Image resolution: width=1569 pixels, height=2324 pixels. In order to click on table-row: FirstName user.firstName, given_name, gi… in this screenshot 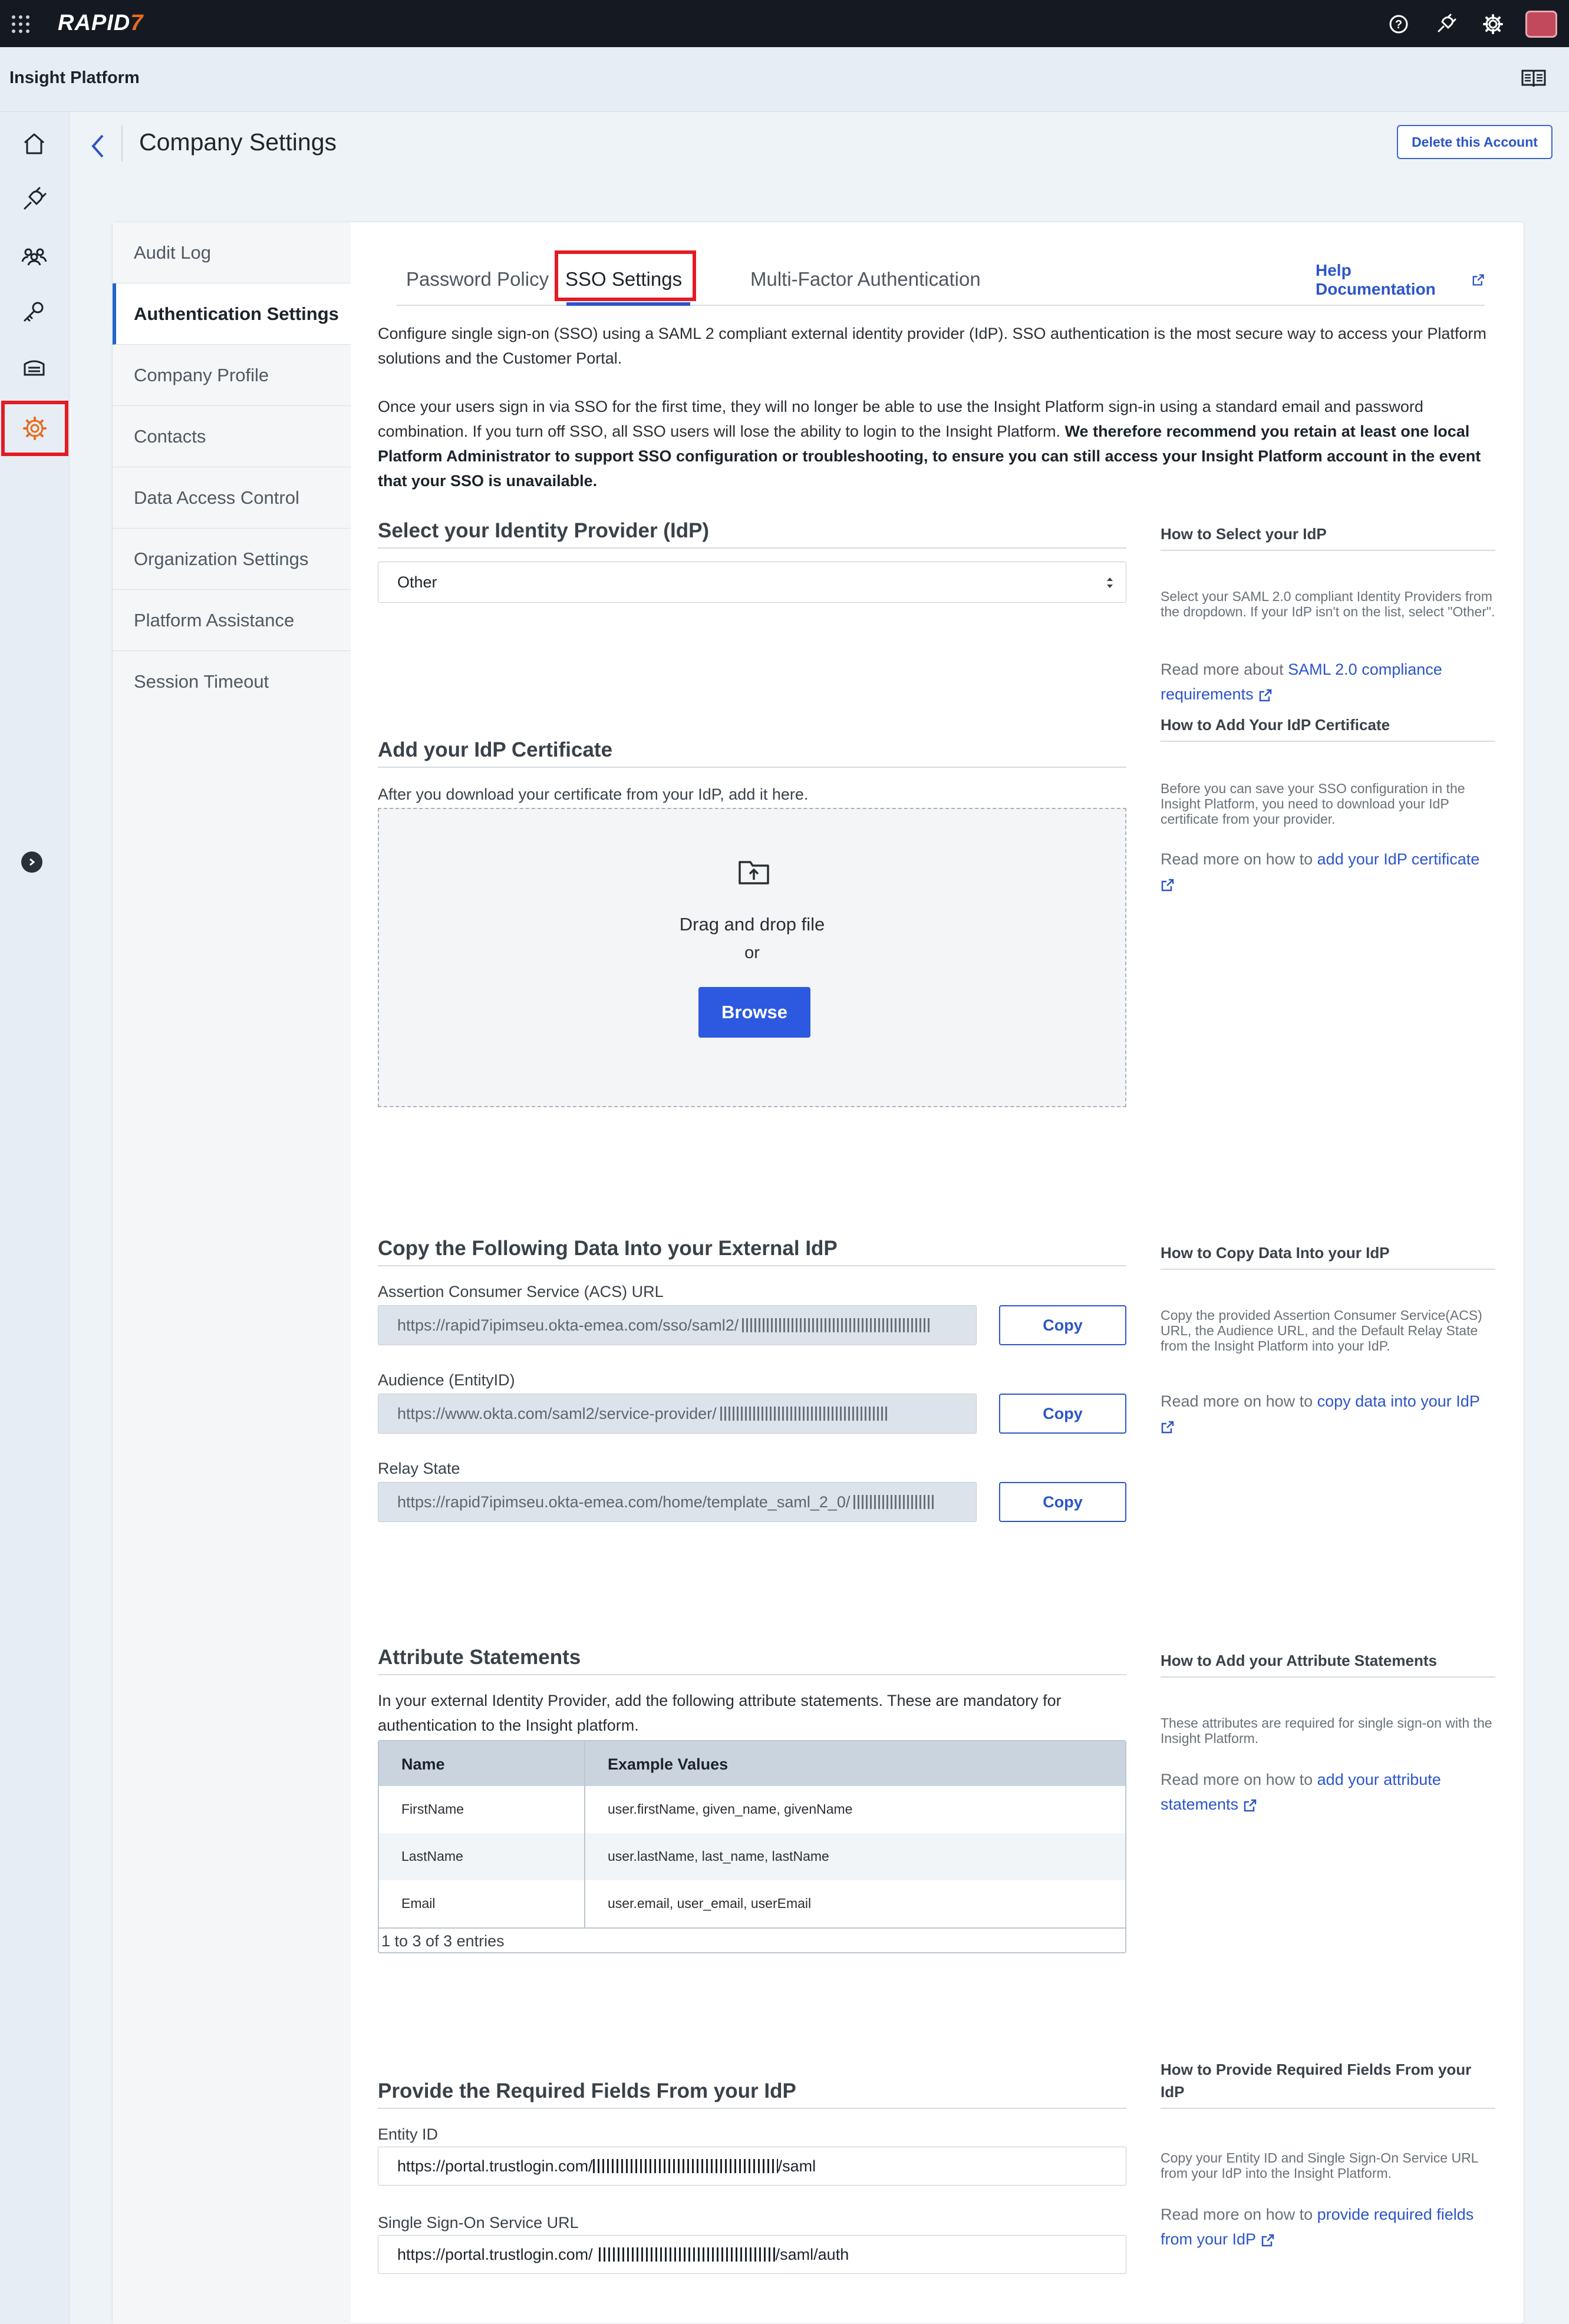, I will do `click(752, 1810)`.